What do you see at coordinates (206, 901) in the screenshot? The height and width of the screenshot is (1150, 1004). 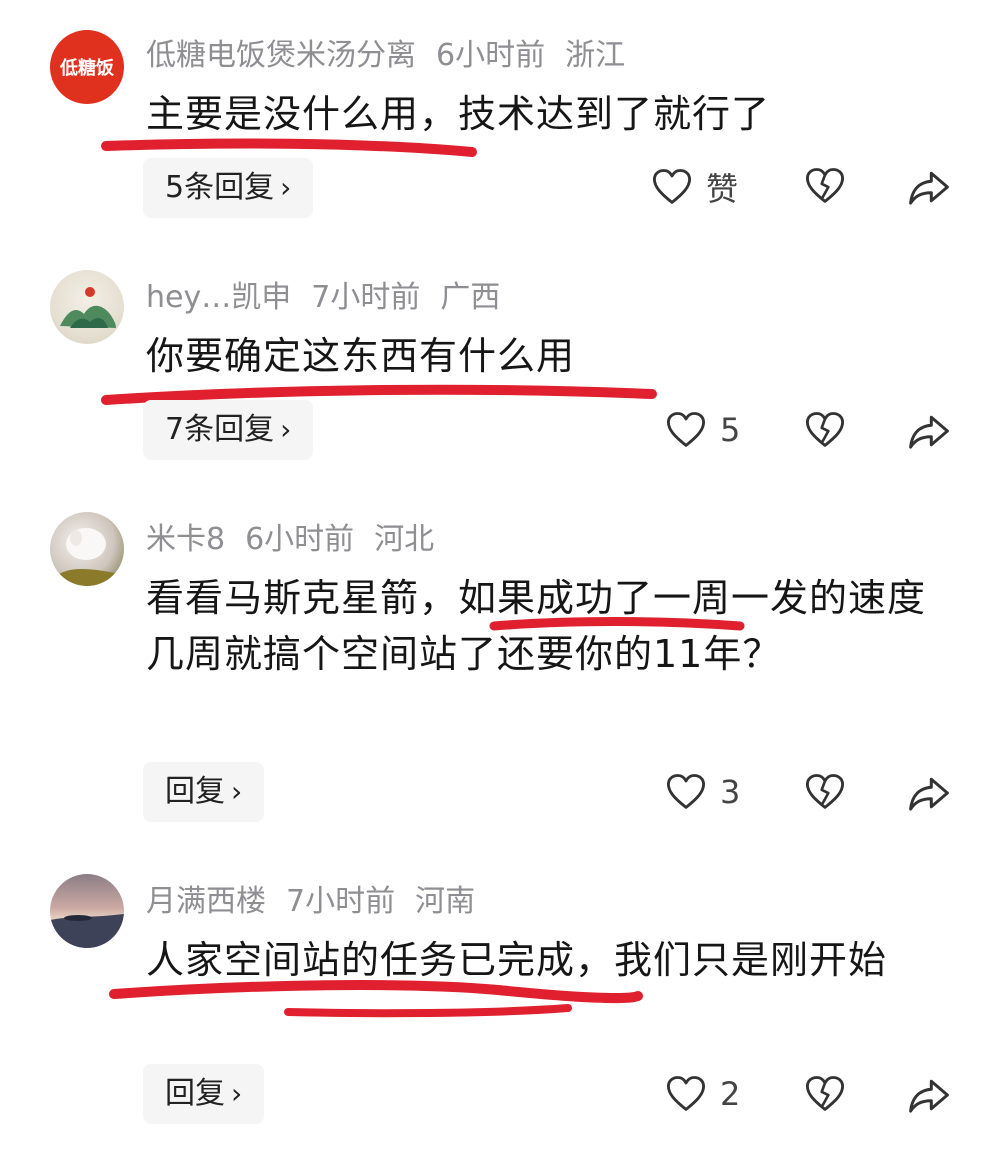 I see `username: 月满西楼` at bounding box center [206, 901].